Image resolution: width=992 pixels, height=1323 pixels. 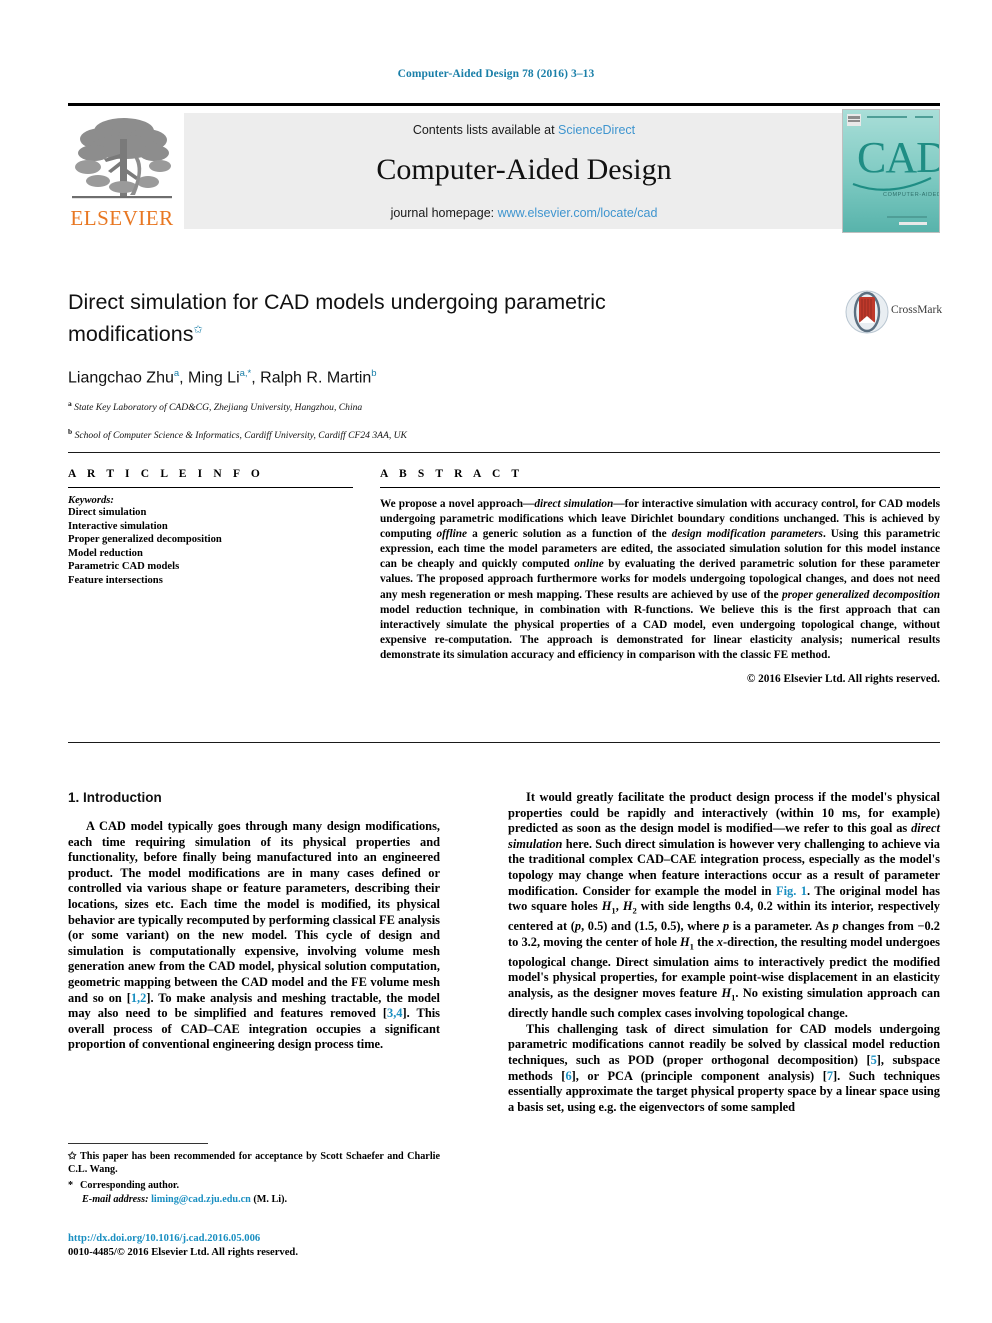 I want to click on figure-reference-link: Fig. 1, so click(x=791, y=891).